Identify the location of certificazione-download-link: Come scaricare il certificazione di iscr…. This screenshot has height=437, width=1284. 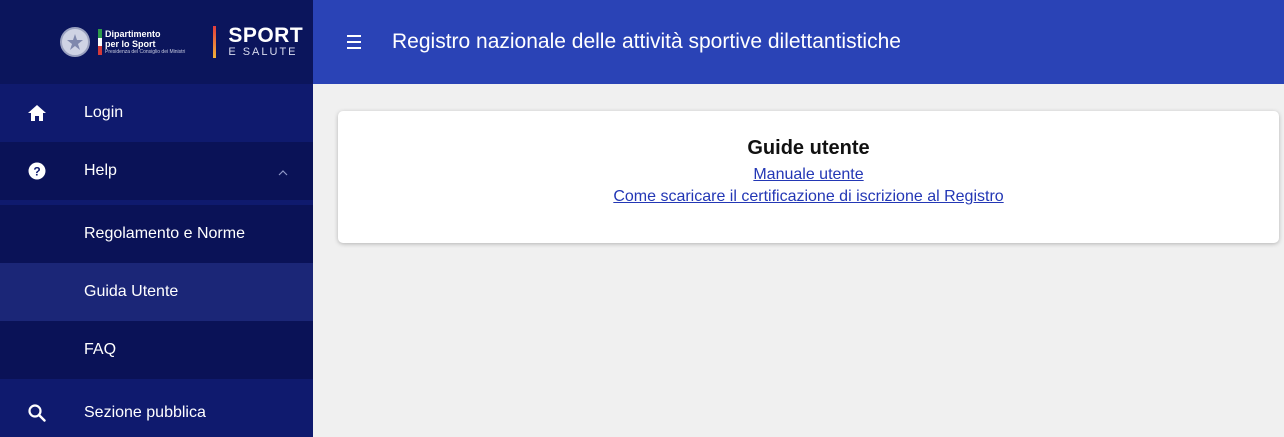
(808, 197).